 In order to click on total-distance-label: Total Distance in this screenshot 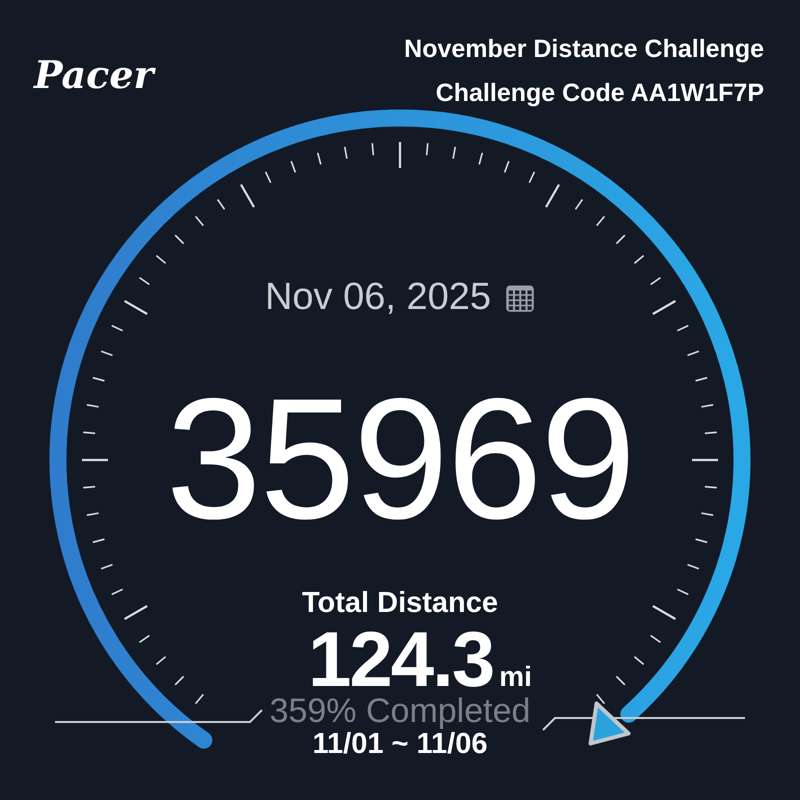, I will do `click(400, 603)`.